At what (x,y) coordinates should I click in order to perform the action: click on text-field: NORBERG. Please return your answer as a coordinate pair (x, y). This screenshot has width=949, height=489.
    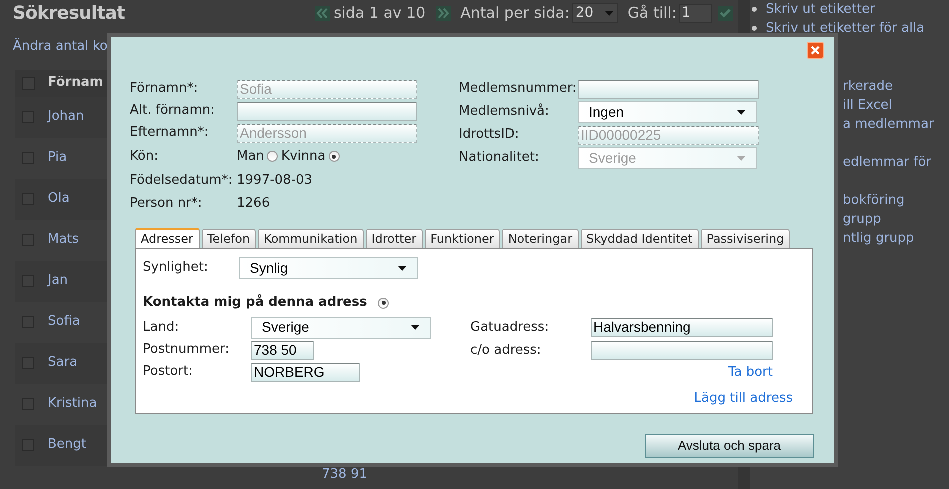
    Looking at the image, I should click on (305, 372).